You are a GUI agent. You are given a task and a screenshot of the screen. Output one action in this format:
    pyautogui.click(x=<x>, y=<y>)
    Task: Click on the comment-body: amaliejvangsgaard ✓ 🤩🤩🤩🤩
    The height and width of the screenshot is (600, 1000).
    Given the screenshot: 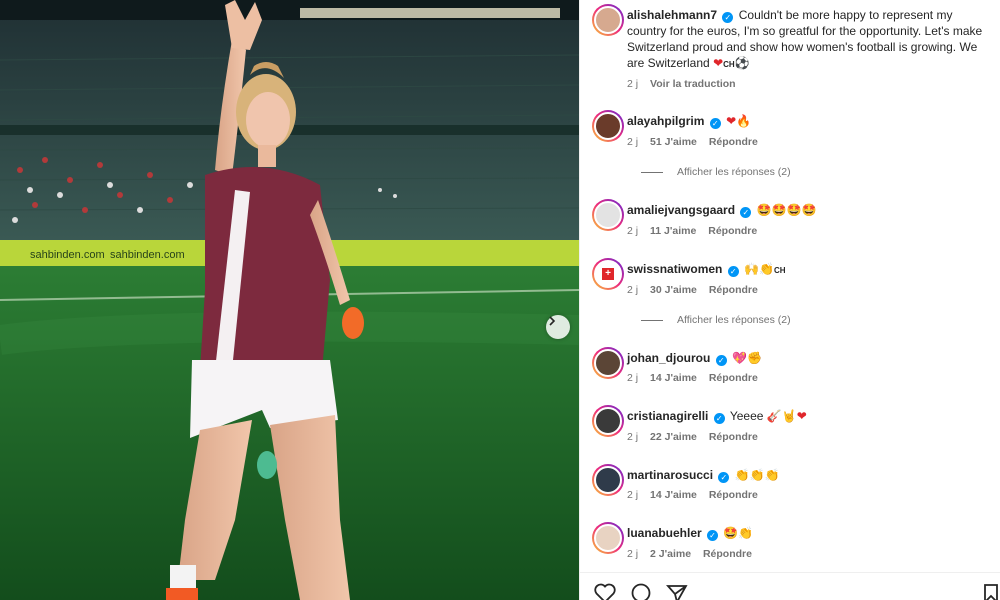 What is the action you would take?
    pyautogui.click(x=722, y=210)
    